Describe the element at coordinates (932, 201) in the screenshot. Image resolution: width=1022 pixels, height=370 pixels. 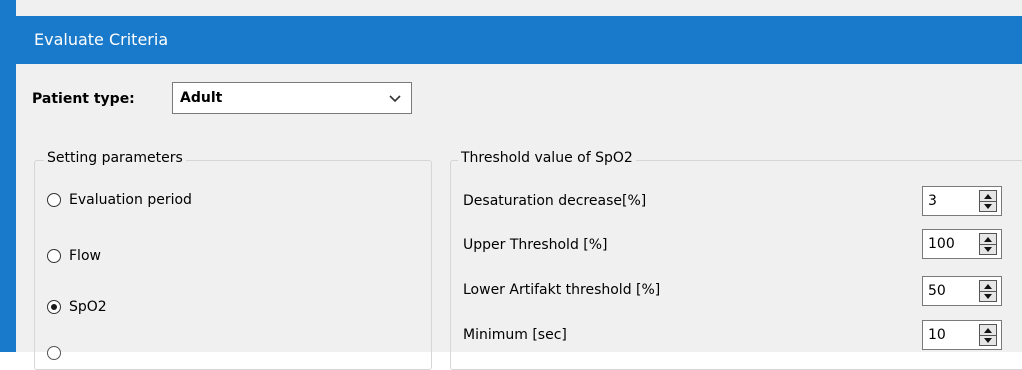
I see `spinner-value: 3` at that location.